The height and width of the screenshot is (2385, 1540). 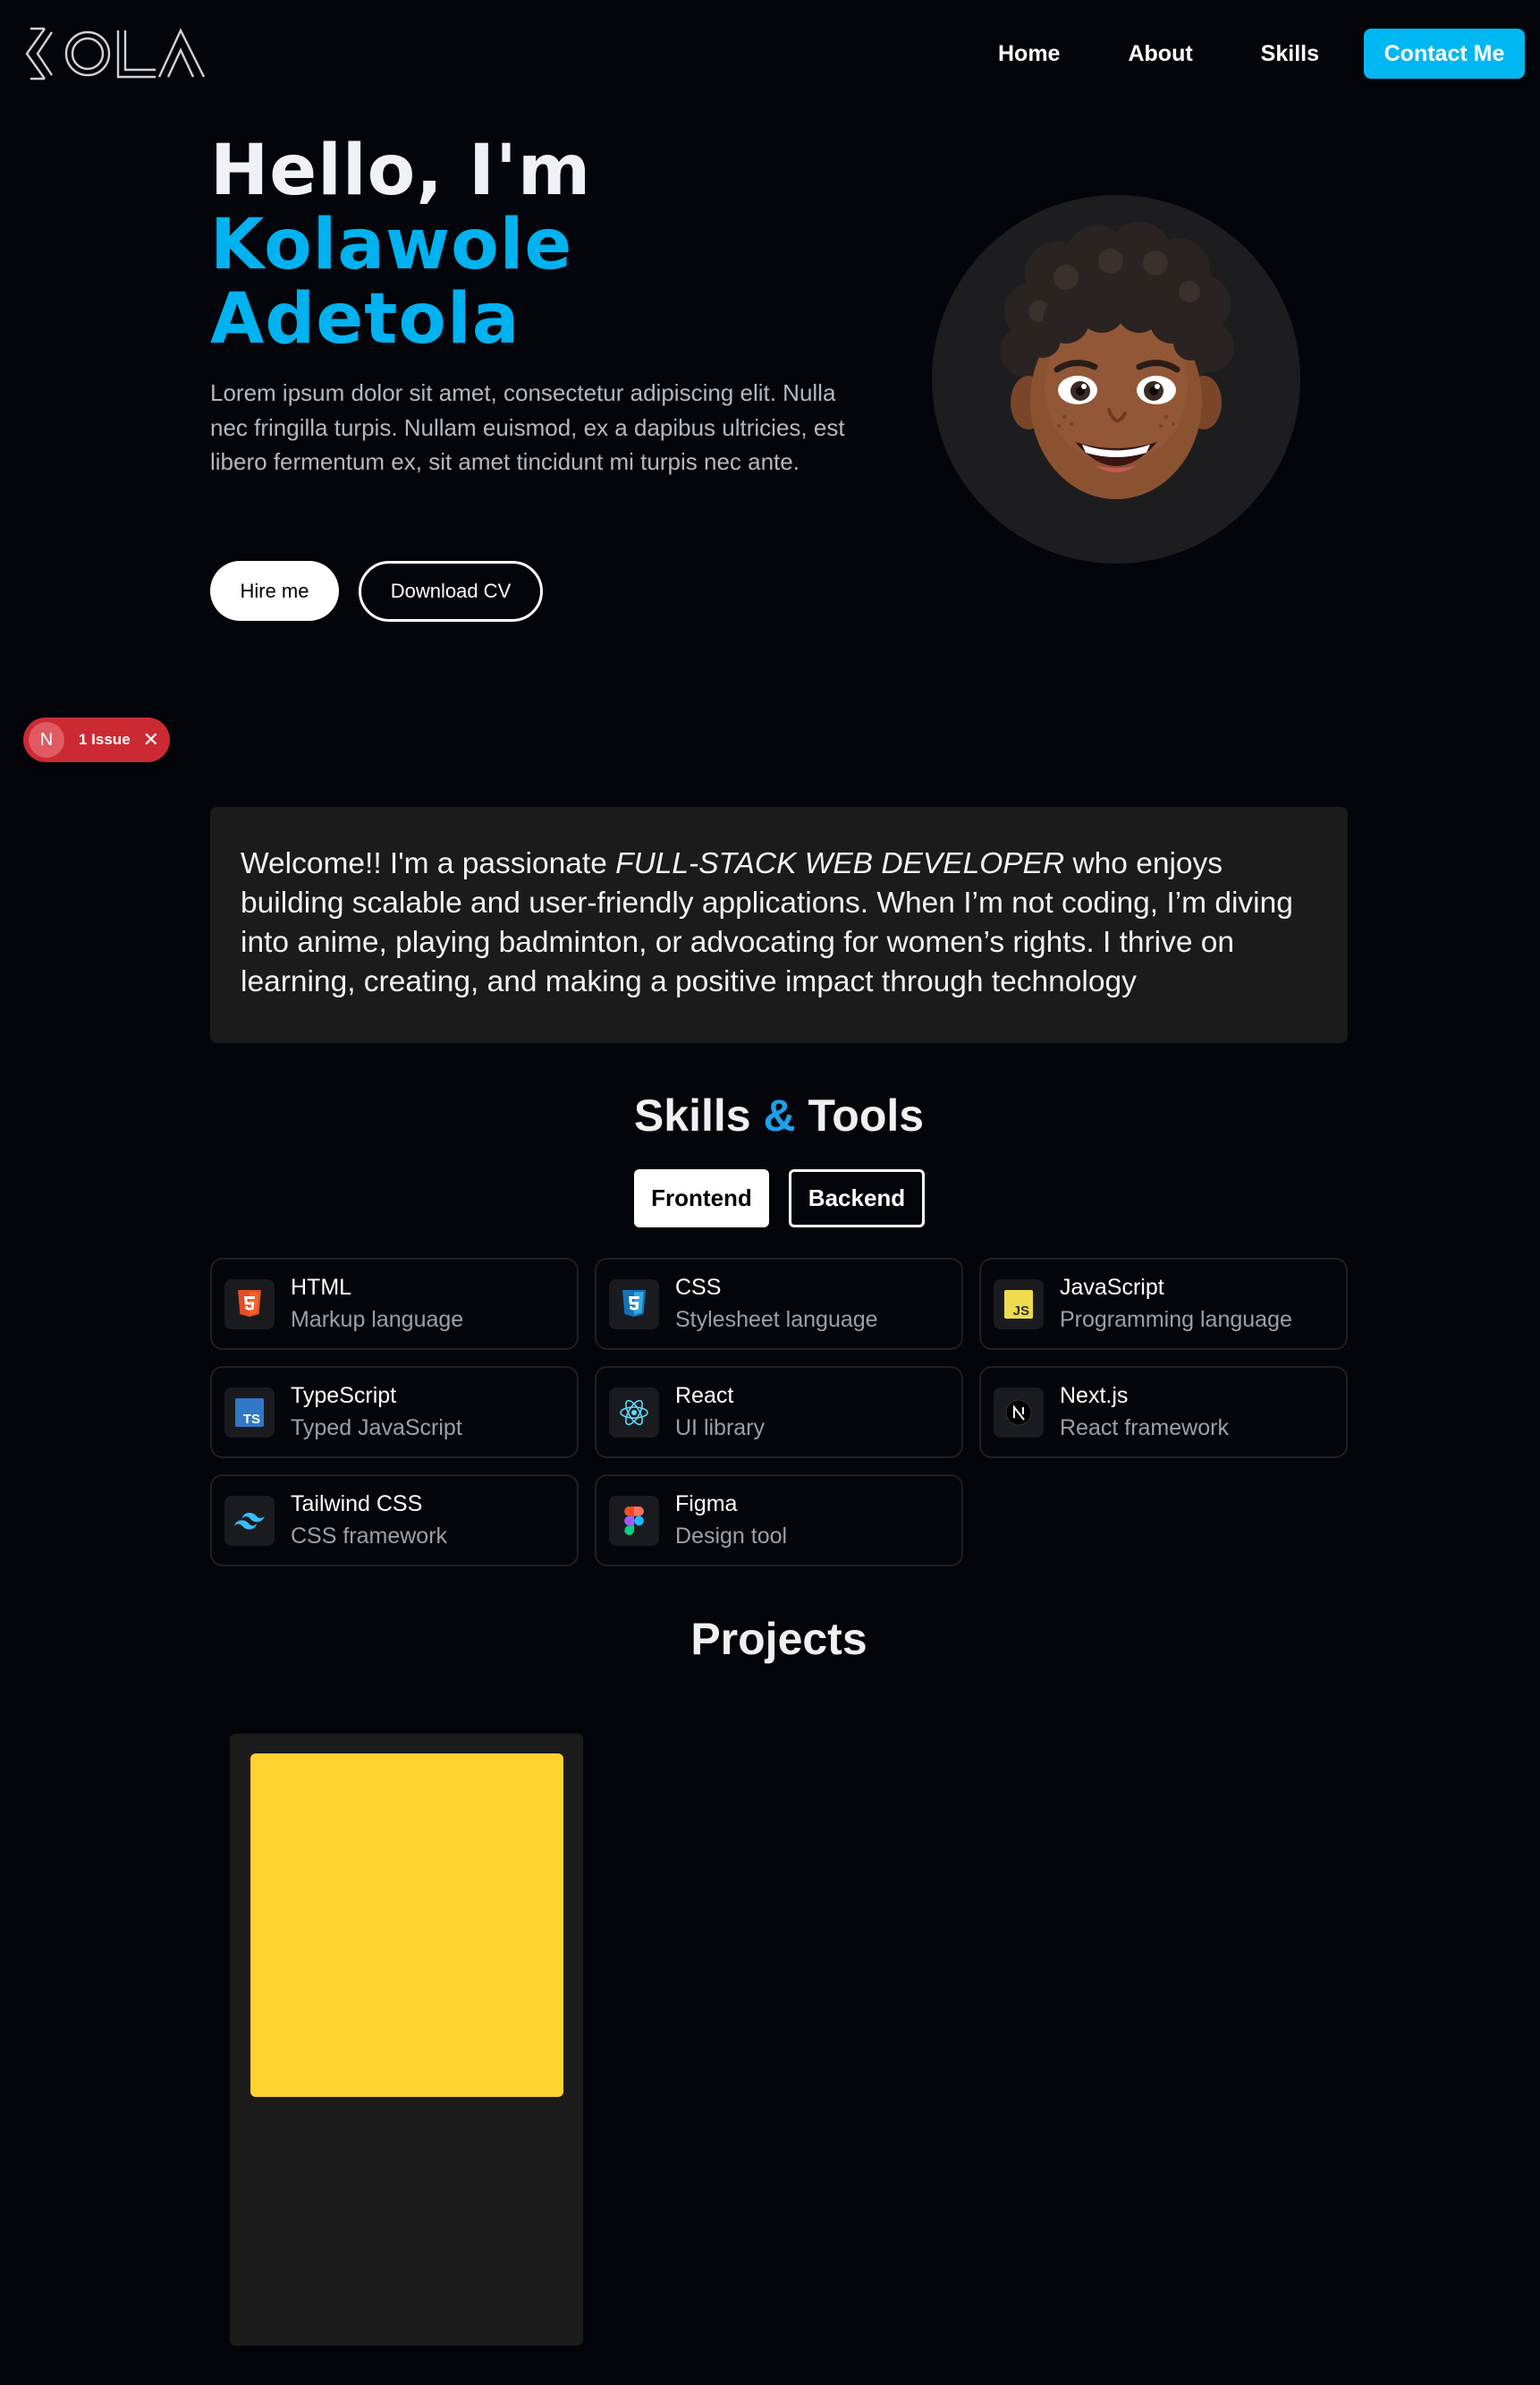 What do you see at coordinates (357, 1503) in the screenshot?
I see `skill-name: Tailwind CSS` at bounding box center [357, 1503].